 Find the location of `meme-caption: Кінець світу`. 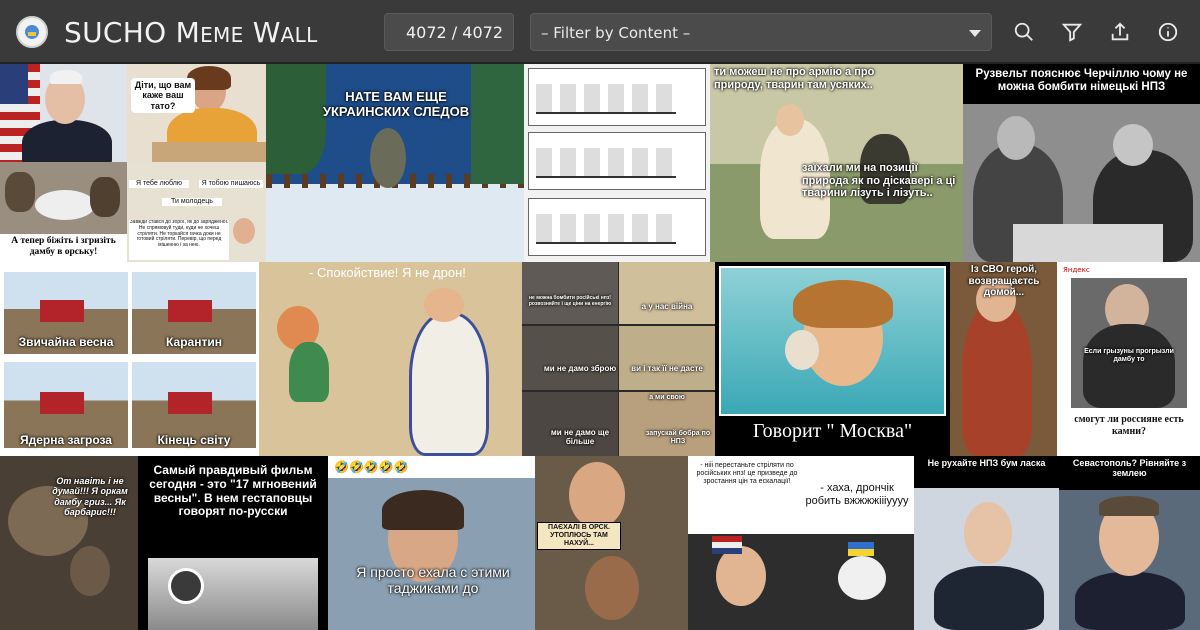

meme-caption: Кінець світу is located at coordinates (194, 440).